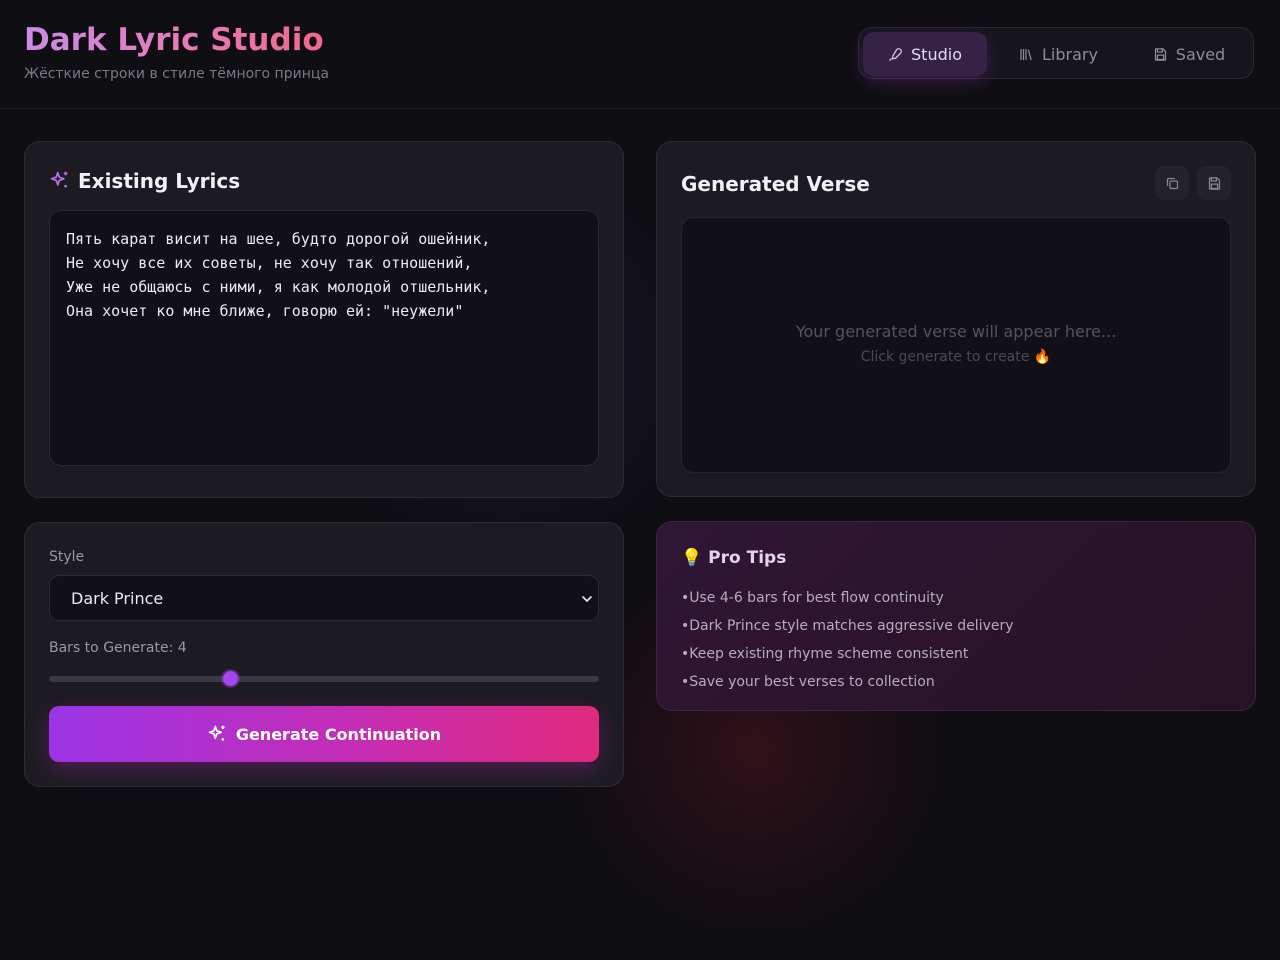 Image resolution: width=1280 pixels, height=960 pixels. What do you see at coordinates (176, 74) in the screenshot?
I see `app-subtitle: Жёсткие строки в стиле тёмного принца` at bounding box center [176, 74].